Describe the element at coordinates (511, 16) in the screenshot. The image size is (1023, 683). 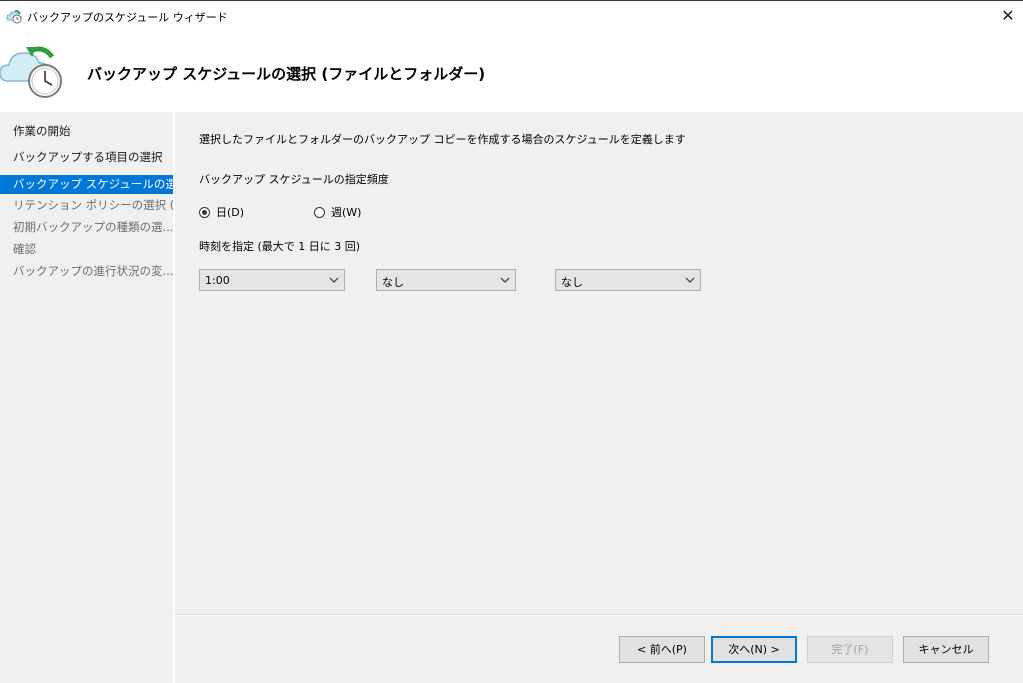
I see `title-bar: バックアップのスケジュール ウィザード ✕` at that location.